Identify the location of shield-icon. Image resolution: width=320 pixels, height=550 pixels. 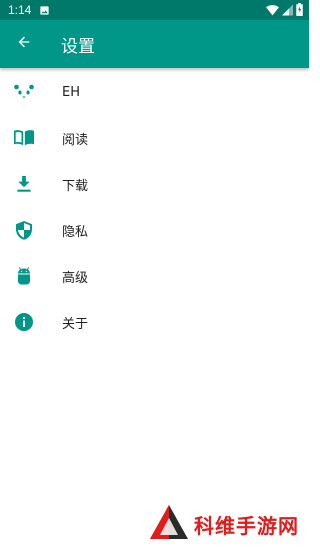
(24, 230).